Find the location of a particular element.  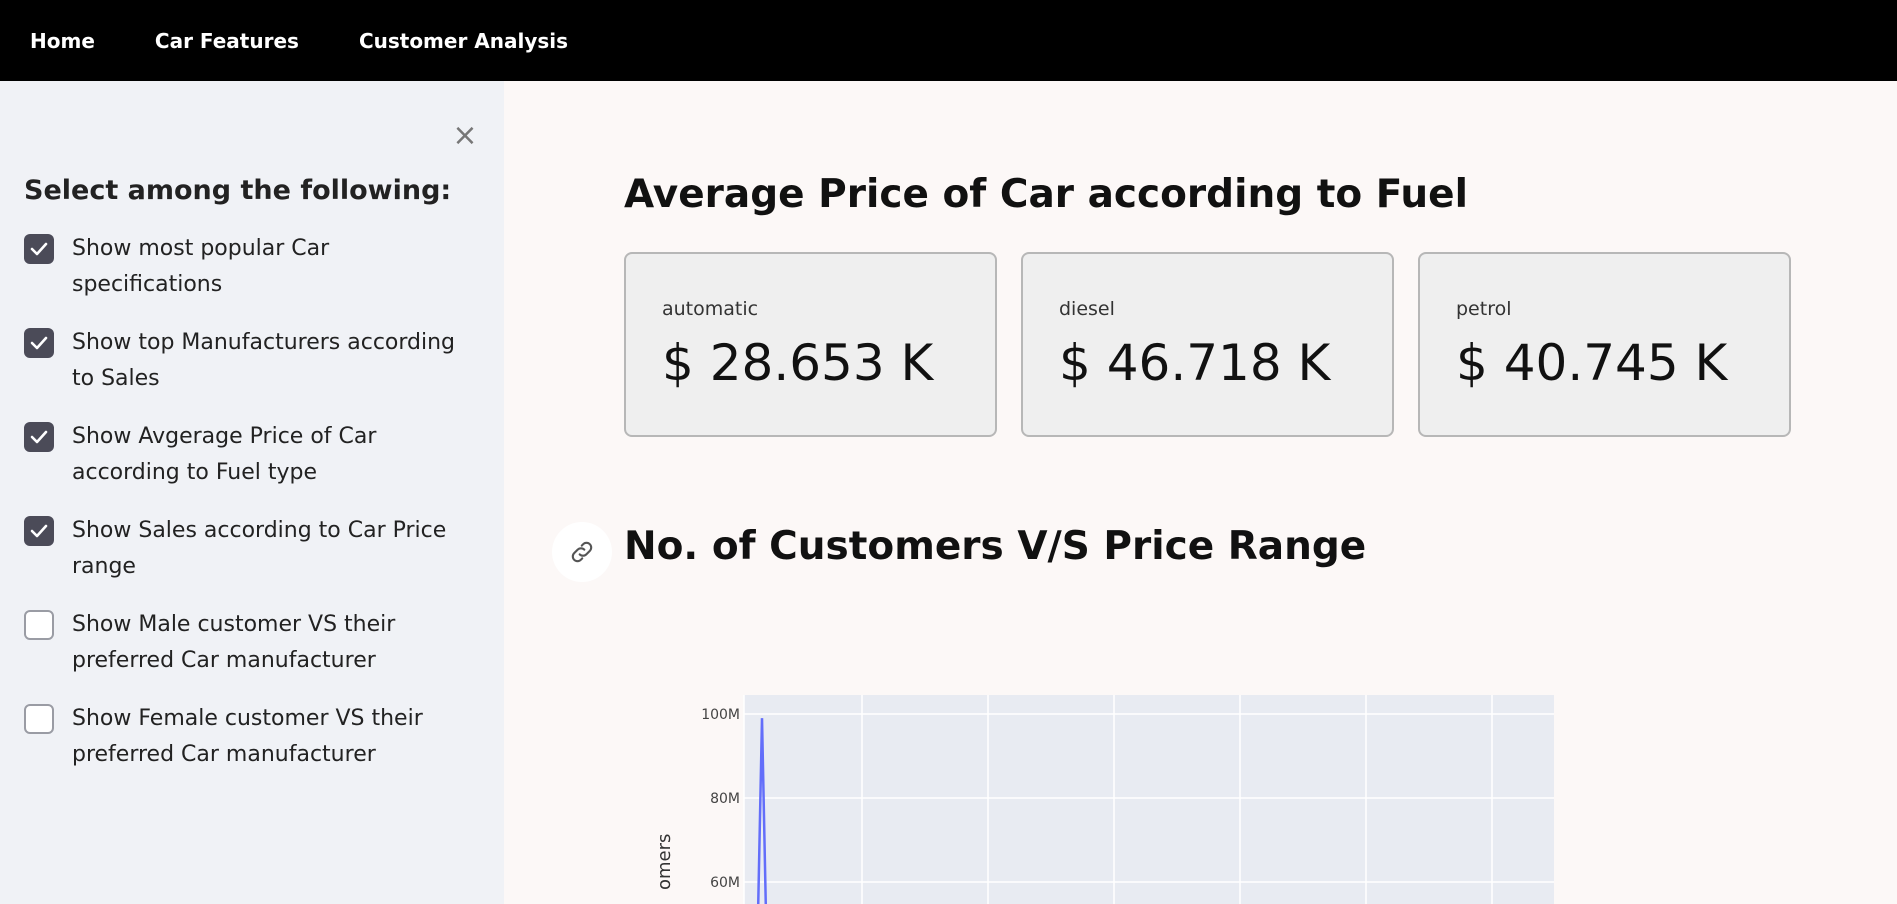

metric-value: $ 40.745 K is located at coordinates (1592, 363).